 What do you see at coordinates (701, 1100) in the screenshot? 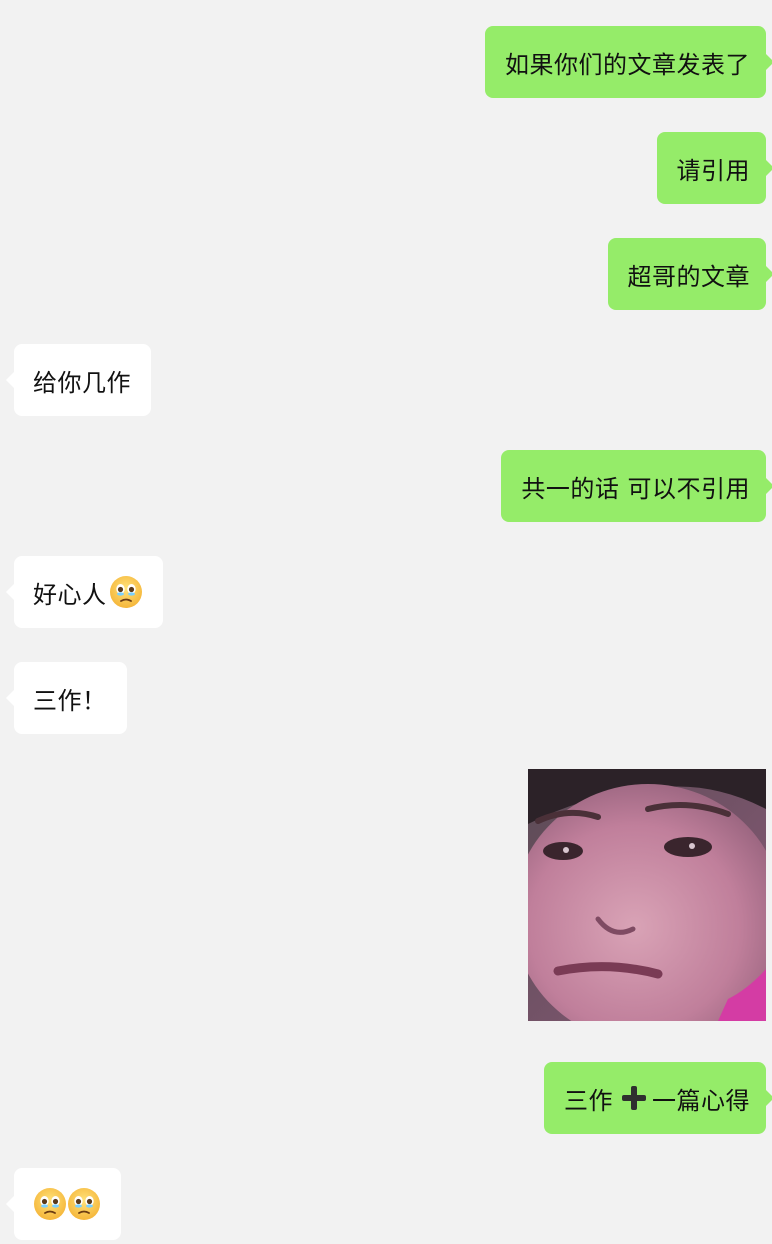
I see `message-text: 一篇心得` at bounding box center [701, 1100].